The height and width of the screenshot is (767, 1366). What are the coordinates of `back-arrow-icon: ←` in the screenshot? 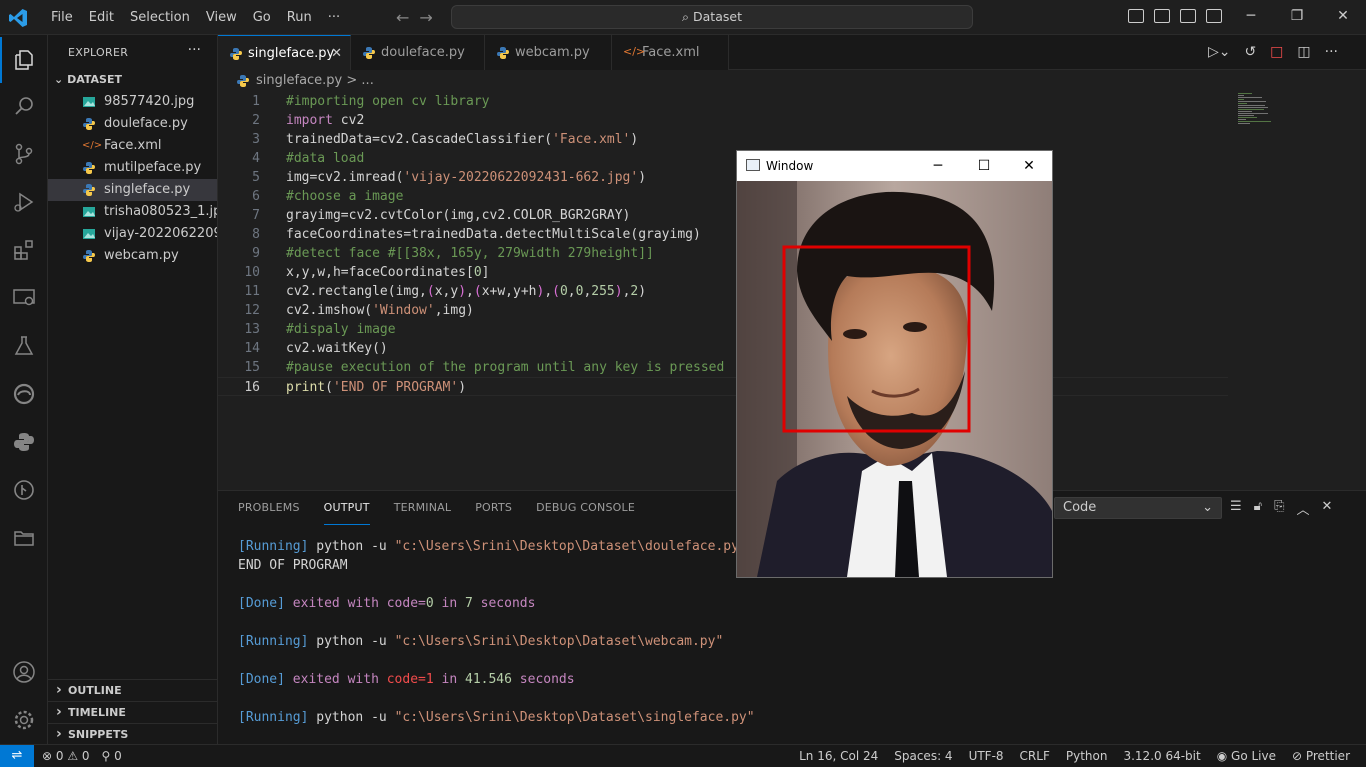 It's located at (402, 17).